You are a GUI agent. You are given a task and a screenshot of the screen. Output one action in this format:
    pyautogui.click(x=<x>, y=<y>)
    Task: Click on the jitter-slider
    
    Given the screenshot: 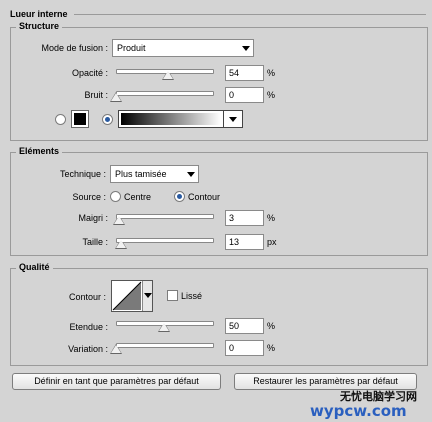 What is the action you would take?
    pyautogui.click(x=165, y=345)
    